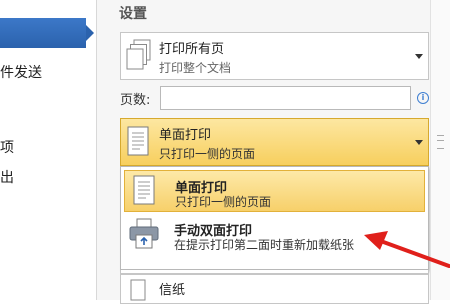  I want to click on sides-subtitle: 只打印一侧的页面, so click(207, 154).